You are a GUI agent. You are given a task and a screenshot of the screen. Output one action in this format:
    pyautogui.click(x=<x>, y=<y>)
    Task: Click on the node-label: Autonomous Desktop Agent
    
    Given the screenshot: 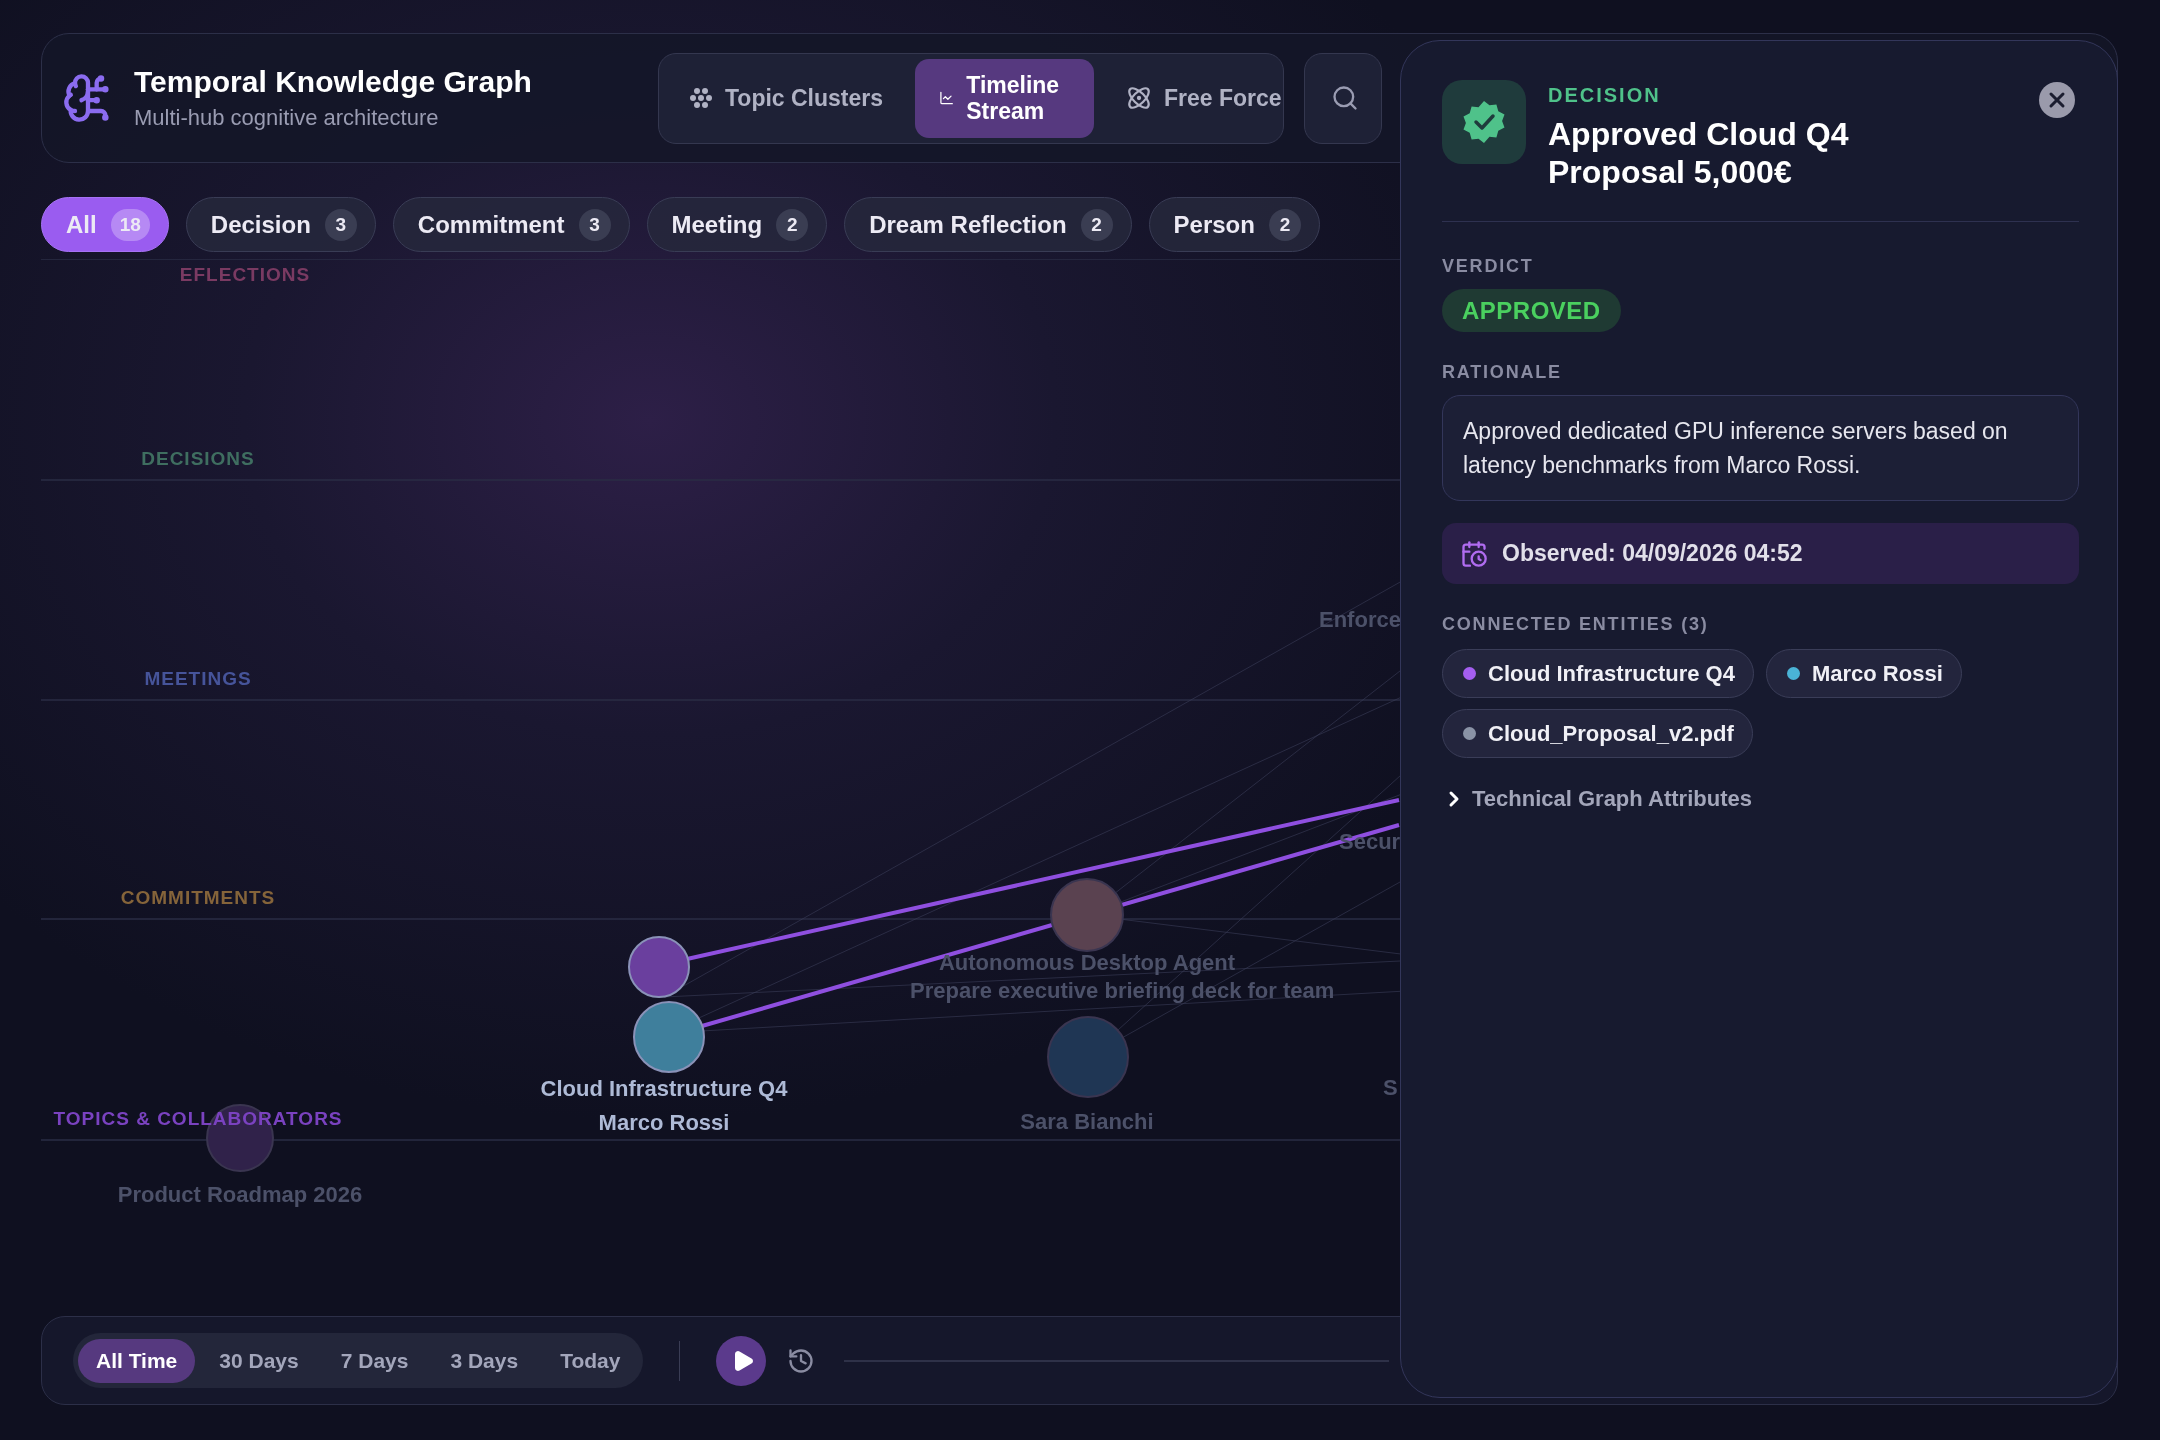 What is the action you would take?
    pyautogui.click(x=1087, y=963)
    